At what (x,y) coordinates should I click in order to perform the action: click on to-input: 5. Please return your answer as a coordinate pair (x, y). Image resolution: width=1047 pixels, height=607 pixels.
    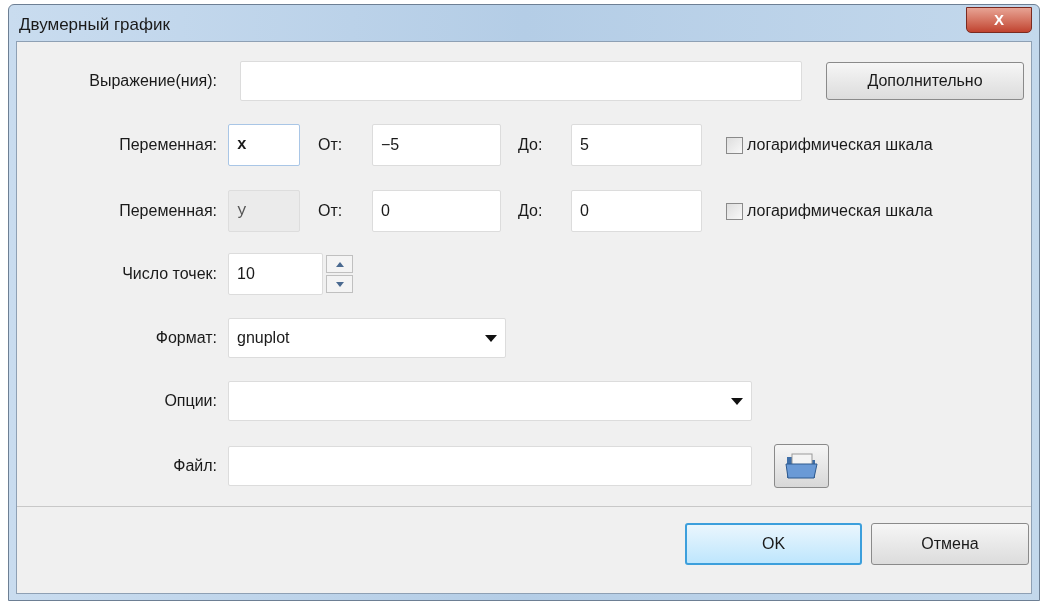
    Looking at the image, I should click on (636, 145).